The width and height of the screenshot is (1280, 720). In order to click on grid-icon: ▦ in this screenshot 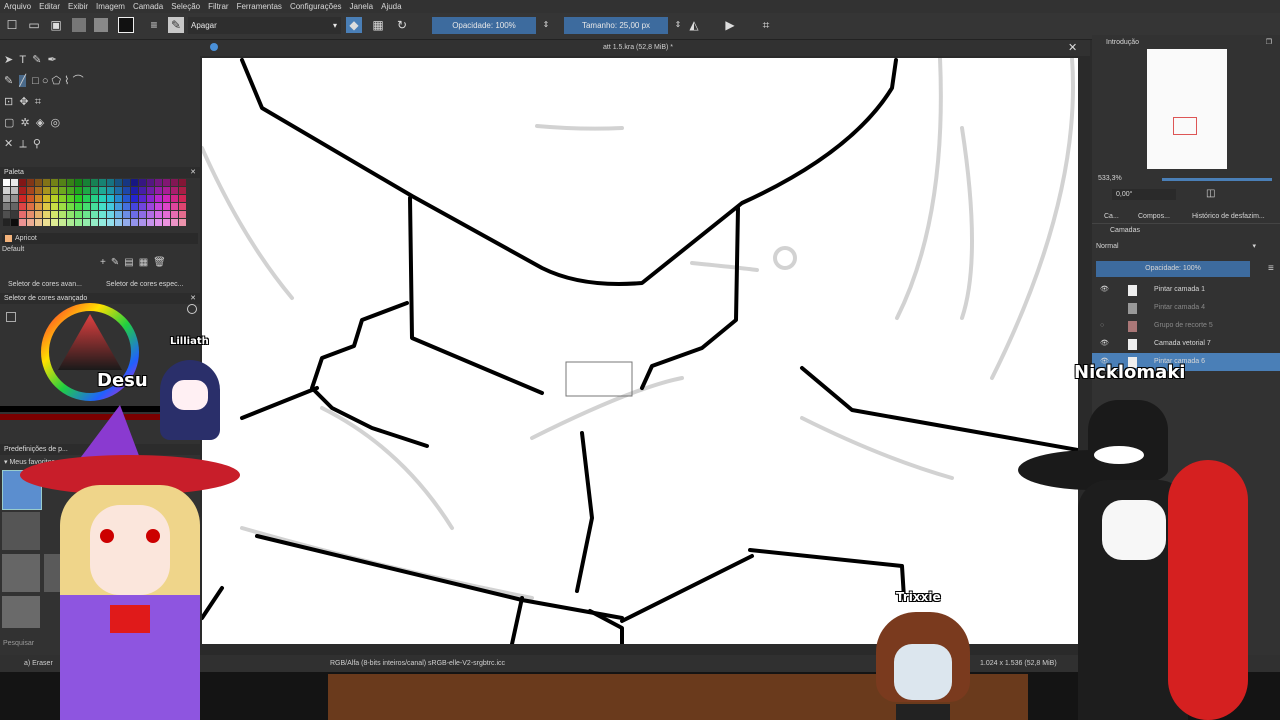, I will do `click(146, 262)`.